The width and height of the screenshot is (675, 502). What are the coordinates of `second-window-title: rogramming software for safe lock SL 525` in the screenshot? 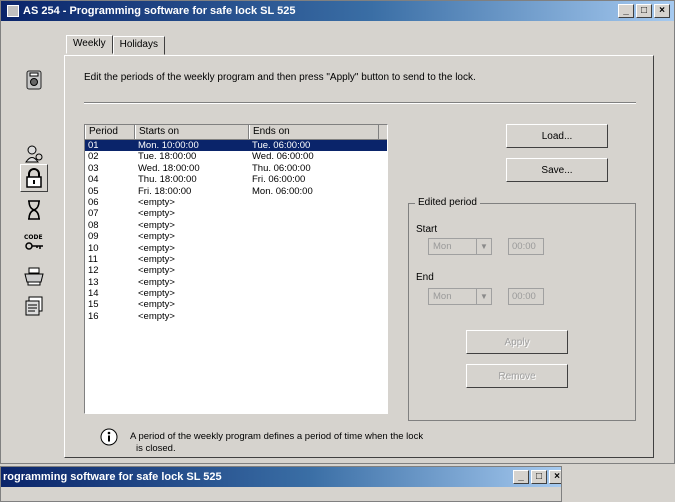 It's located at (112, 477).